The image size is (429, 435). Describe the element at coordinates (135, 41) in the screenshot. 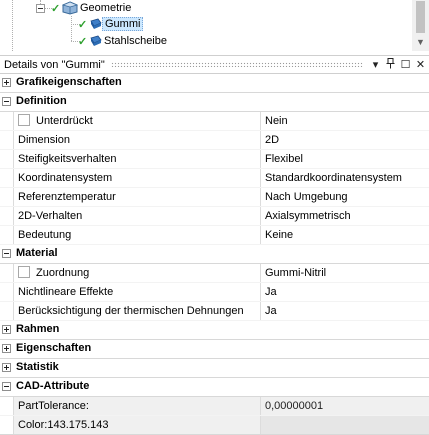

I see `tree-node-label: Stahlscheibe` at that location.